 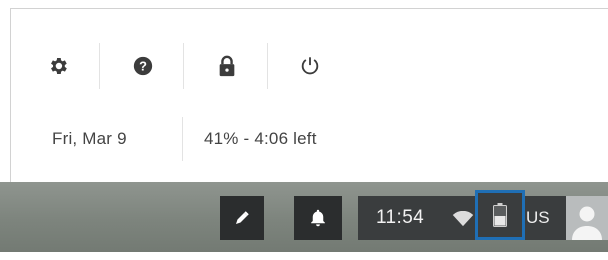 What do you see at coordinates (227, 66) in the screenshot?
I see `lock-icon` at bounding box center [227, 66].